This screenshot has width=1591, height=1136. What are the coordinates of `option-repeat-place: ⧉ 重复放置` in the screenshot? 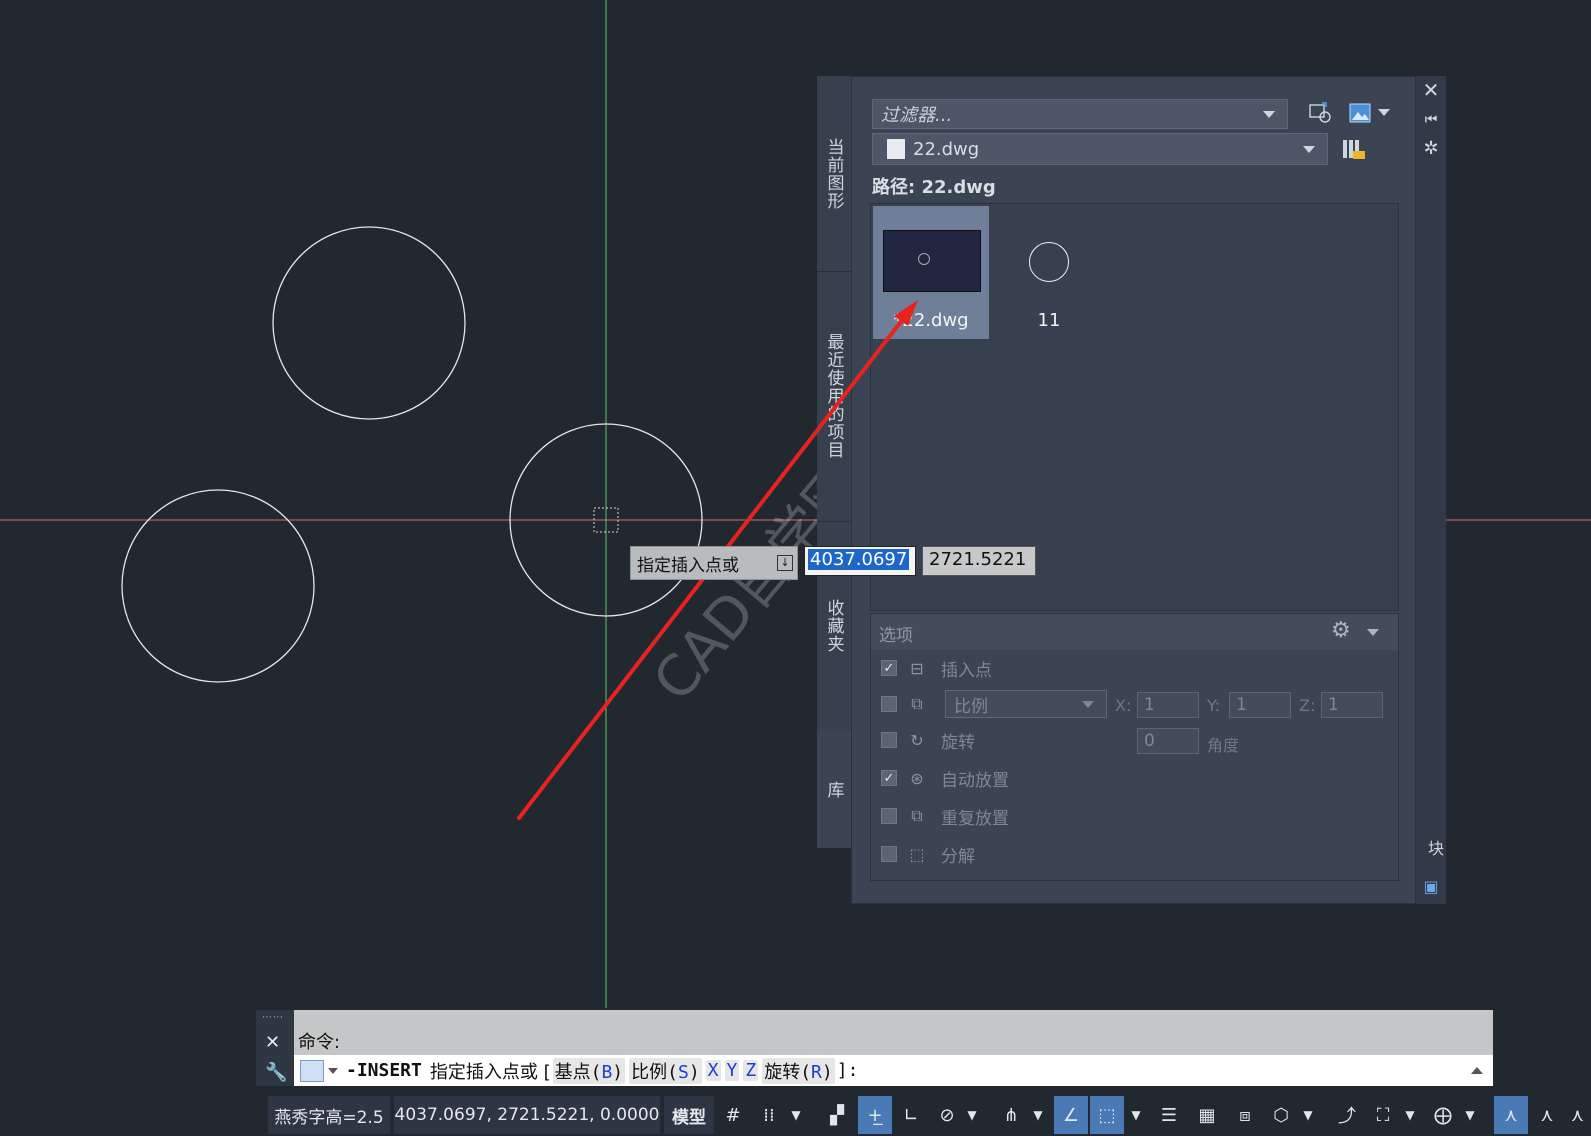 It's located at (945, 816).